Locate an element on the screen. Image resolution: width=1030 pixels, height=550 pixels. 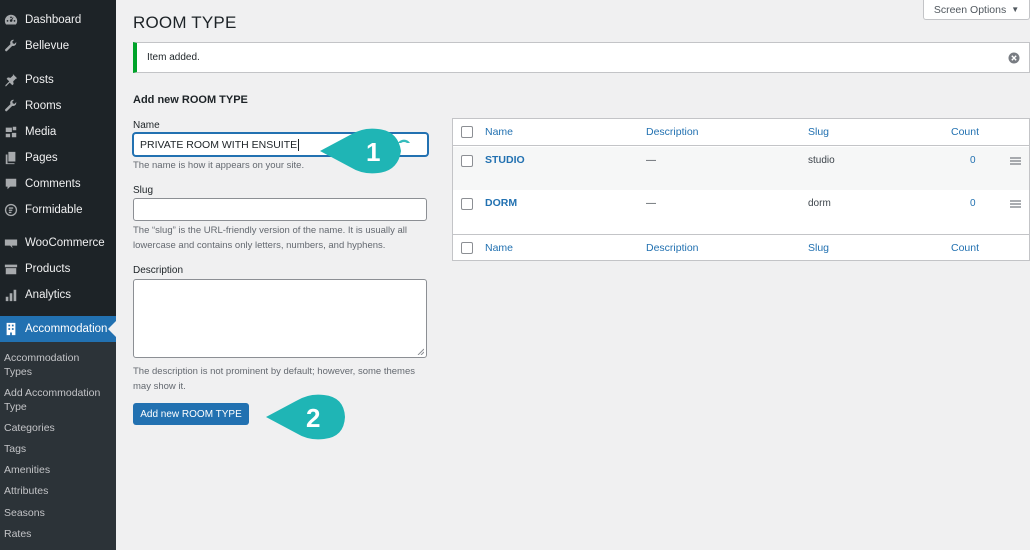
term-name-link: STUDIO is located at coordinates (505, 160).